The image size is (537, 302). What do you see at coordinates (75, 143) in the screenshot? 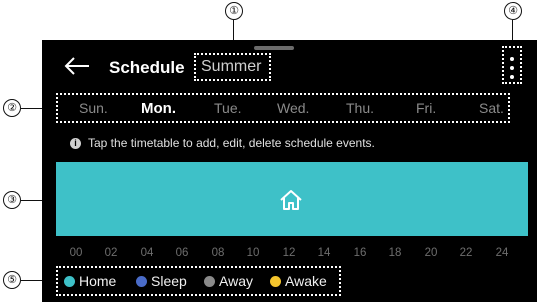
I see `info-icon: i` at bounding box center [75, 143].